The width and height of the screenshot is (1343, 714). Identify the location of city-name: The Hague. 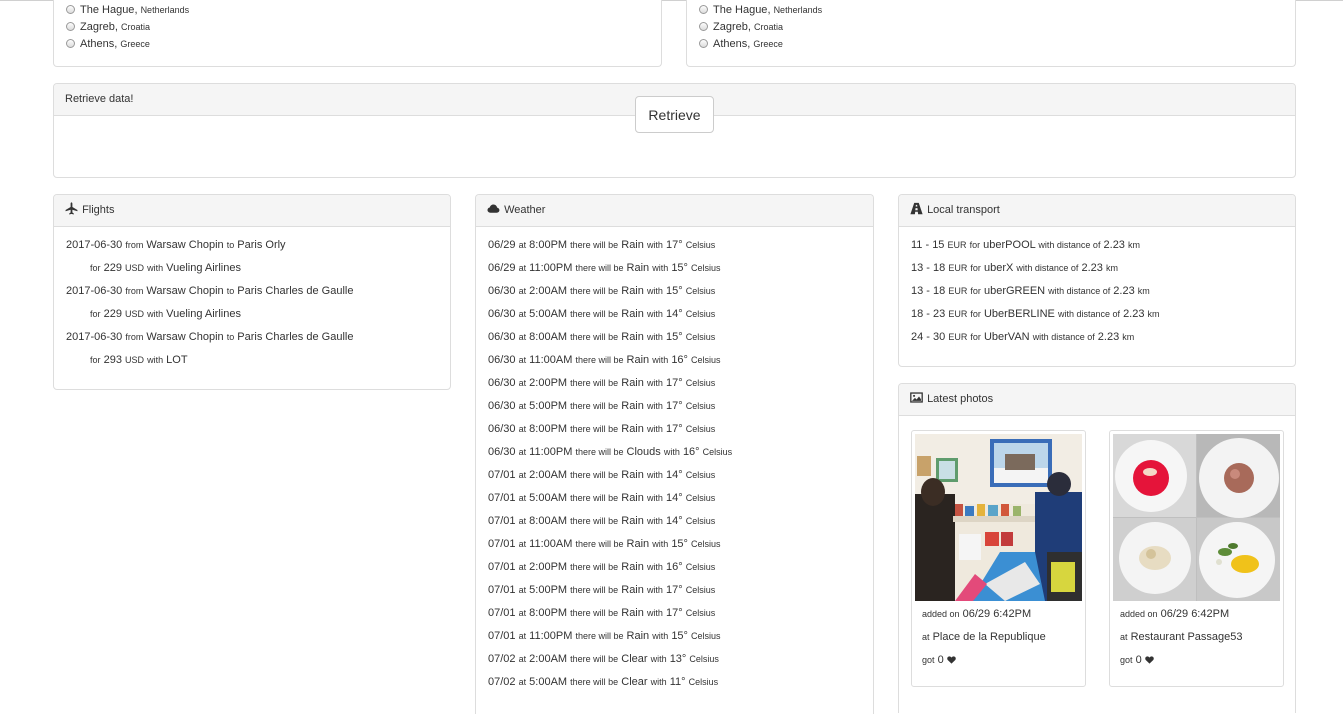
(740, 10).